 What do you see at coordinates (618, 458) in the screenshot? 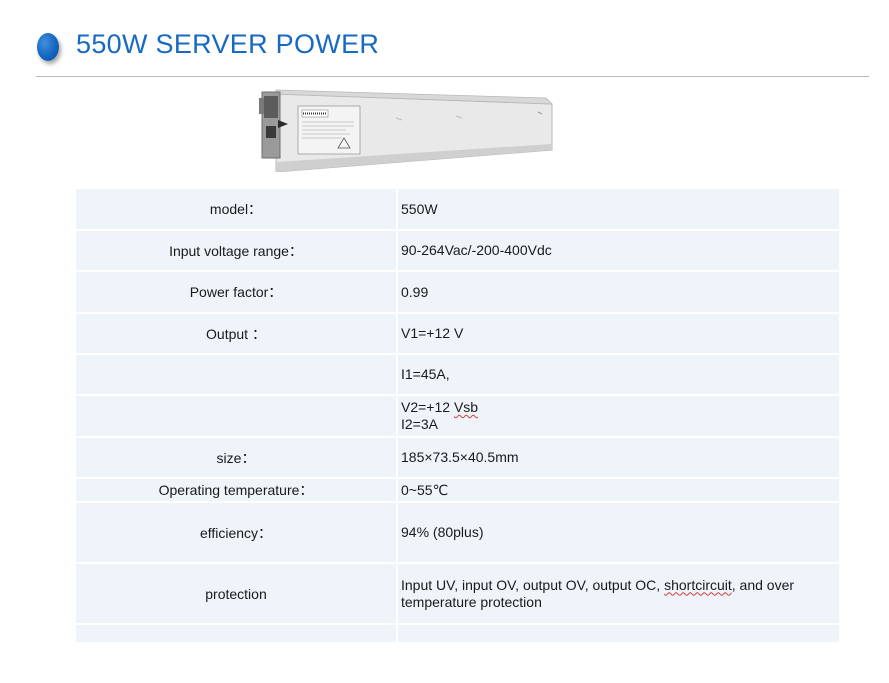
I see `spec-value: 185×73.5×40.5mm` at bounding box center [618, 458].